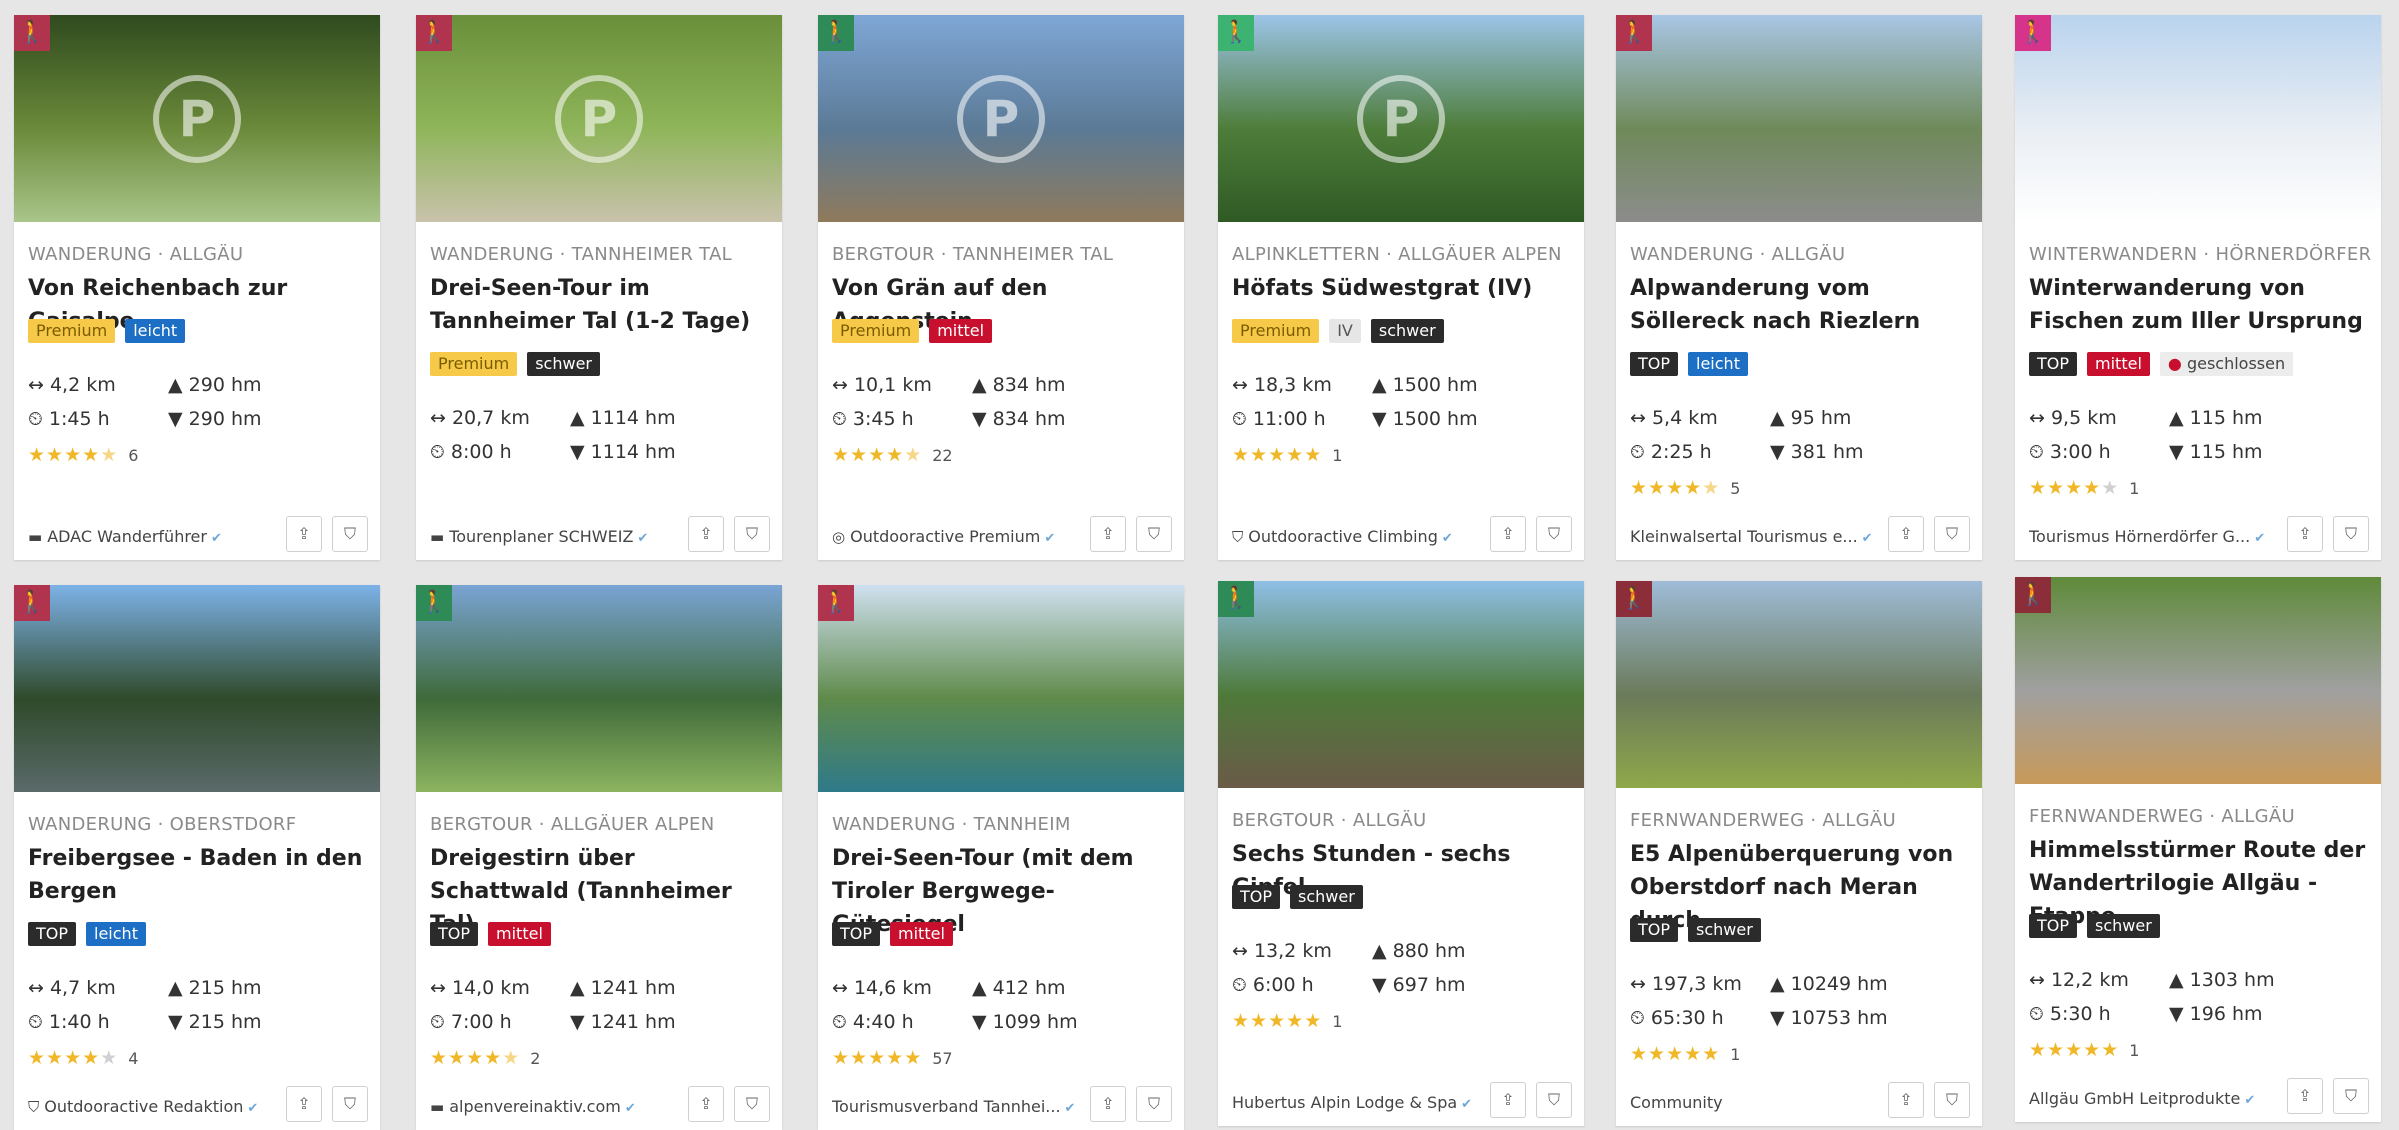  What do you see at coordinates (1345, 1102) in the screenshot?
I see `author-text: Hubertus Alpin Lodge & Spa` at bounding box center [1345, 1102].